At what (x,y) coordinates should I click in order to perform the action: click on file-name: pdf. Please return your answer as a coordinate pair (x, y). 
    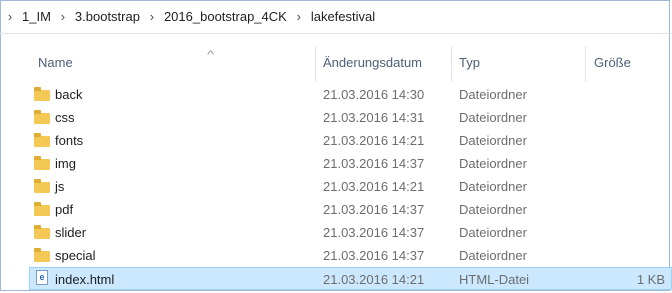
    Looking at the image, I should click on (64, 209).